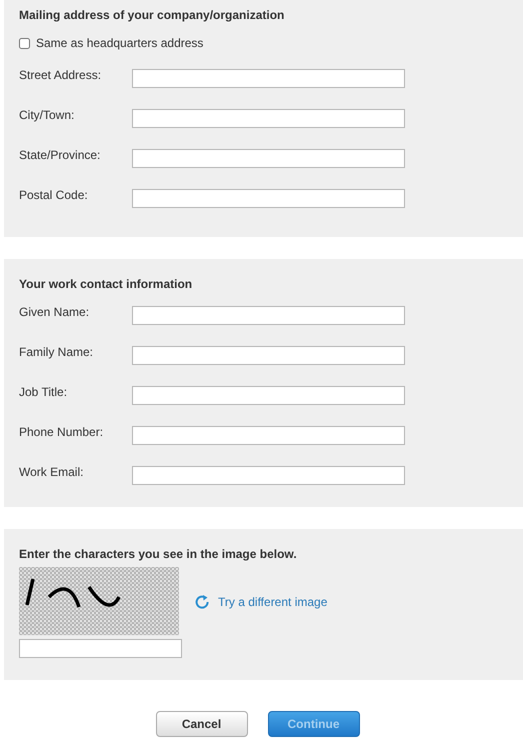 This screenshot has width=523, height=749. Describe the element at coordinates (261, 601) in the screenshot. I see `refresh-link: Try a different image` at that location.